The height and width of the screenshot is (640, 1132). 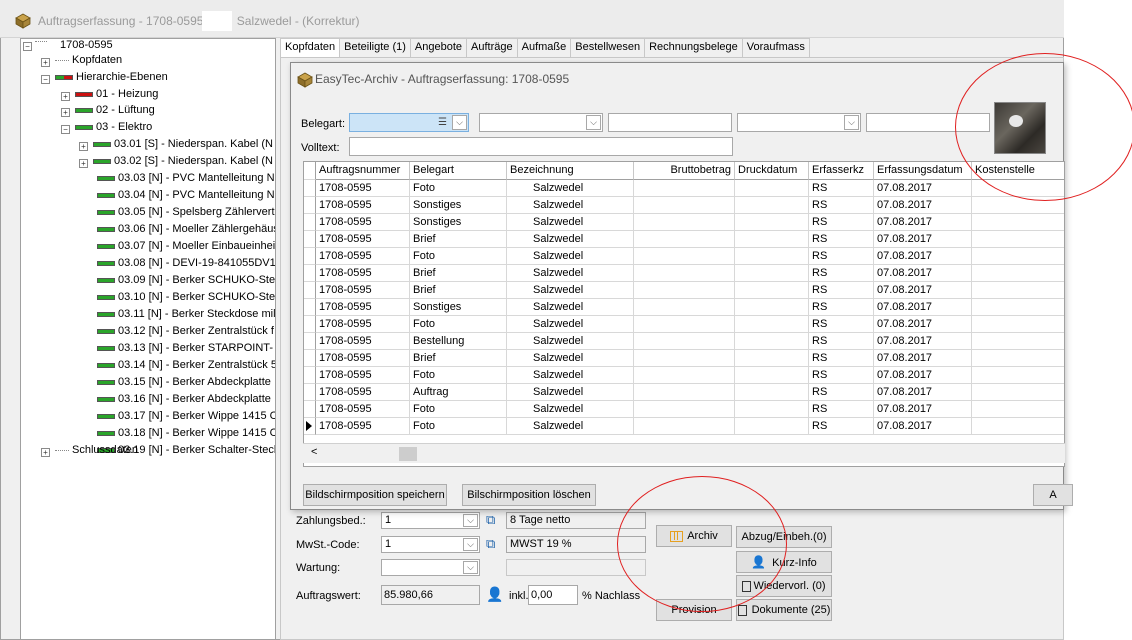 What do you see at coordinates (1053, 495) in the screenshot?
I see `dialog-right-button: A` at bounding box center [1053, 495].